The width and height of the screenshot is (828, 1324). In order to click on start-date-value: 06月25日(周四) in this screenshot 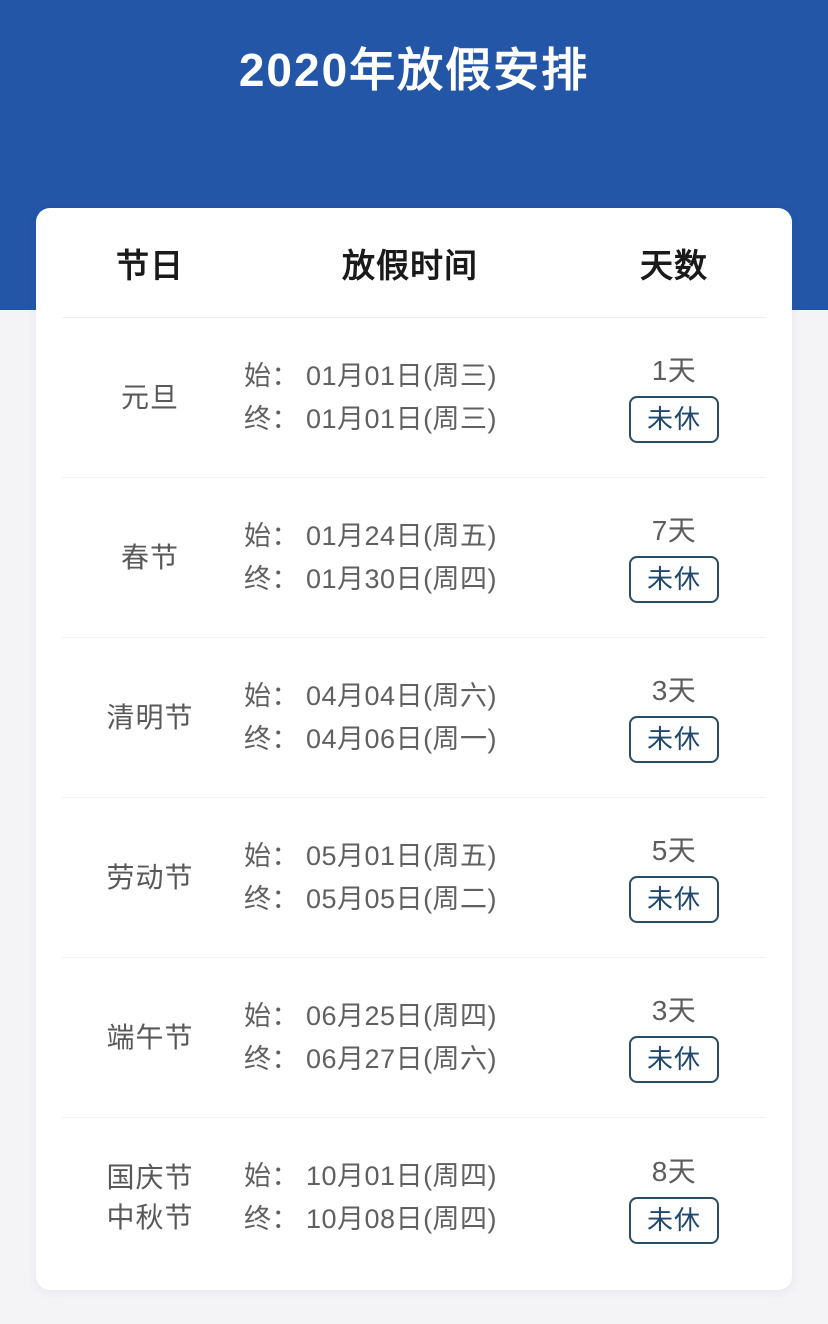, I will do `click(402, 1015)`.